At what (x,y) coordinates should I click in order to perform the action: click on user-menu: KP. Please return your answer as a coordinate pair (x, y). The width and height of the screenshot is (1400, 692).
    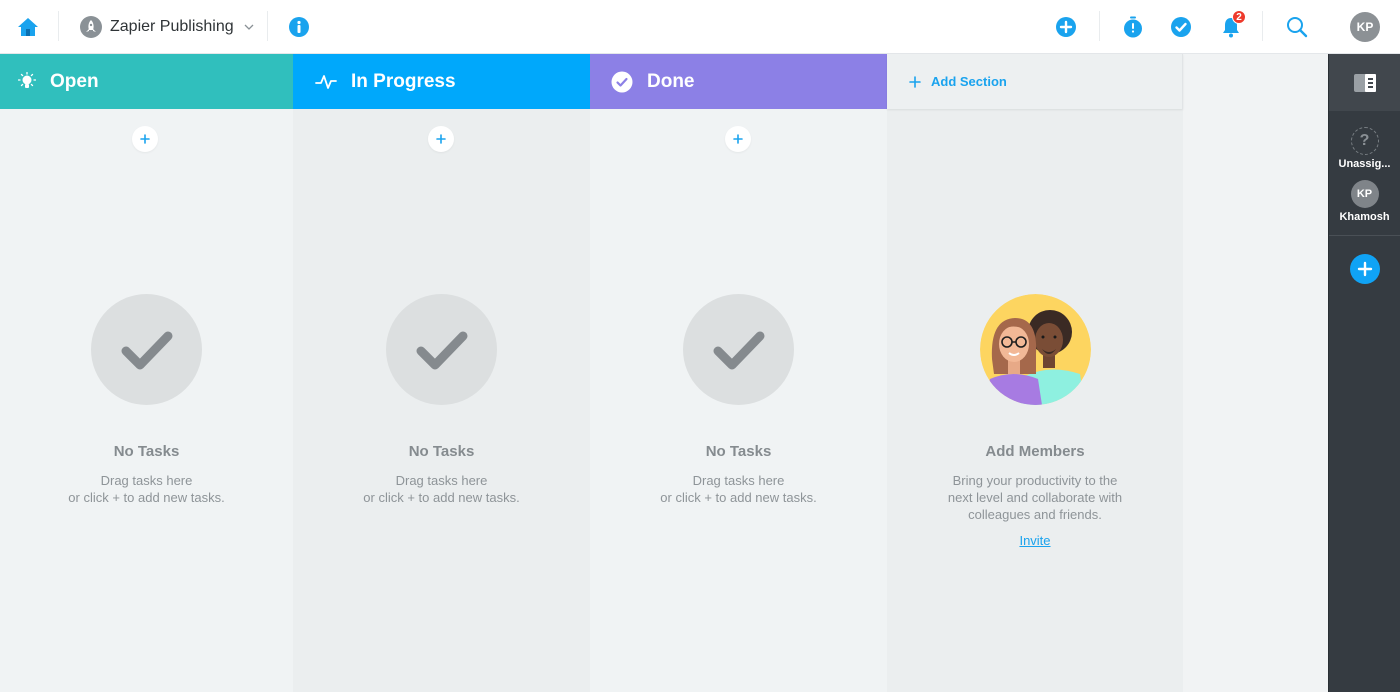
    Looking at the image, I should click on (1365, 27).